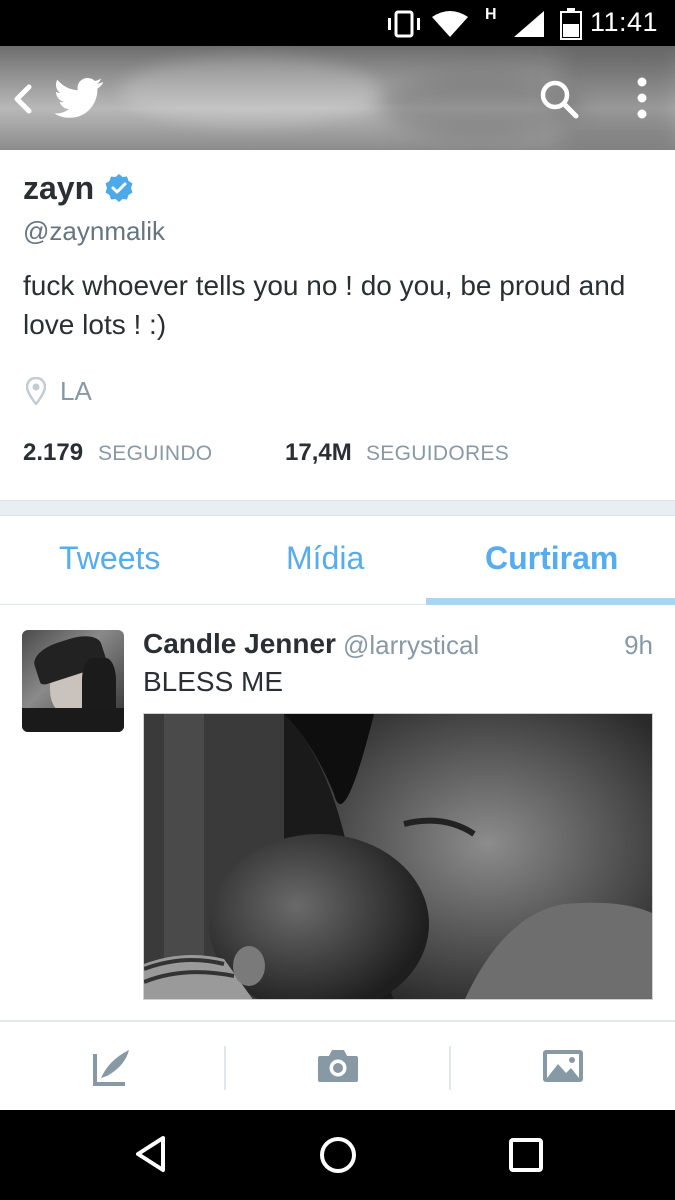  Describe the element at coordinates (563, 1066) in the screenshot. I see `gallery-icon` at that location.